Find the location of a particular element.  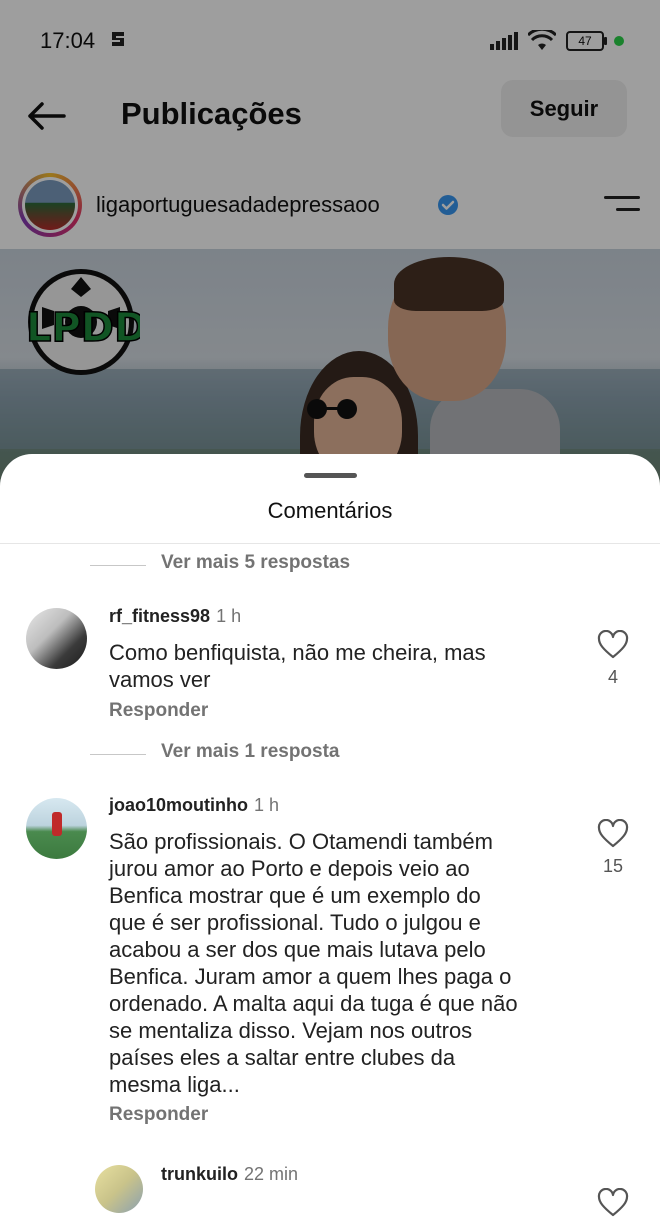

comment-author: rf_fitness98 1 h is located at coordinates (175, 616).